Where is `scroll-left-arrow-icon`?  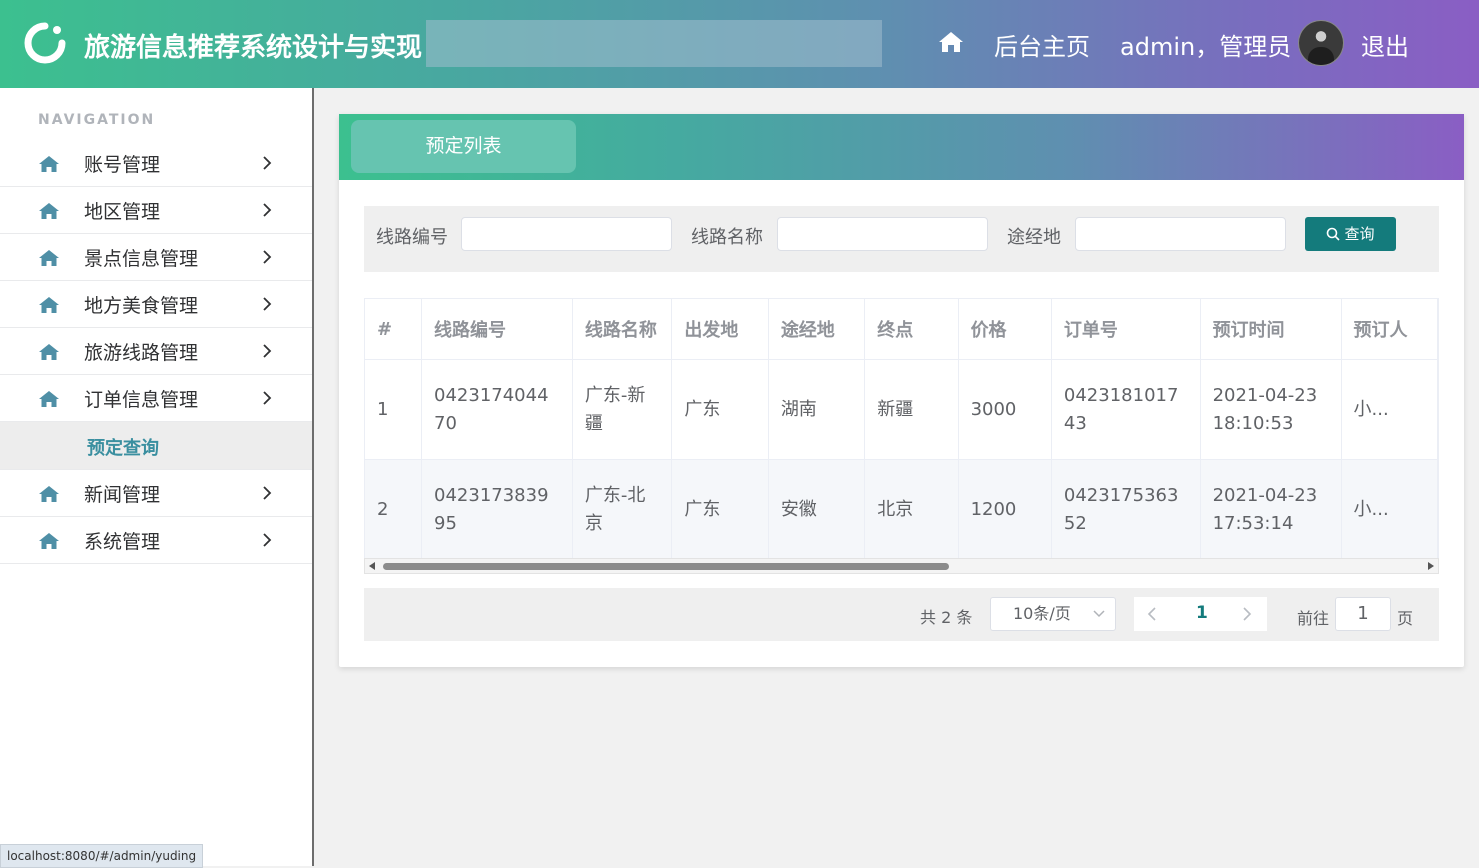
scroll-left-arrow-icon is located at coordinates (372, 566).